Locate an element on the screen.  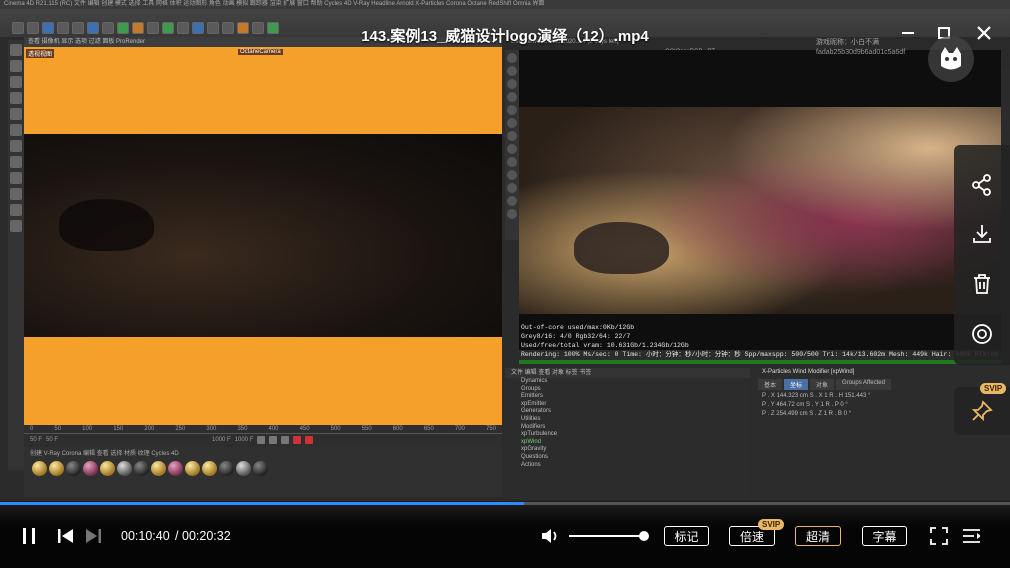
subtitle-button: 字幕 is located at coordinates (884, 536).